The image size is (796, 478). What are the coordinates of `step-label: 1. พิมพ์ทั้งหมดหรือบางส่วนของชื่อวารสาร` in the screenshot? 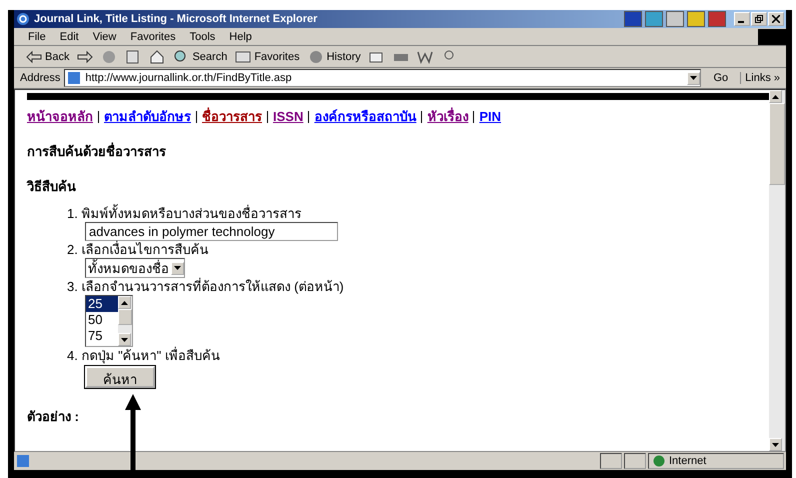 It's located at (184, 213).